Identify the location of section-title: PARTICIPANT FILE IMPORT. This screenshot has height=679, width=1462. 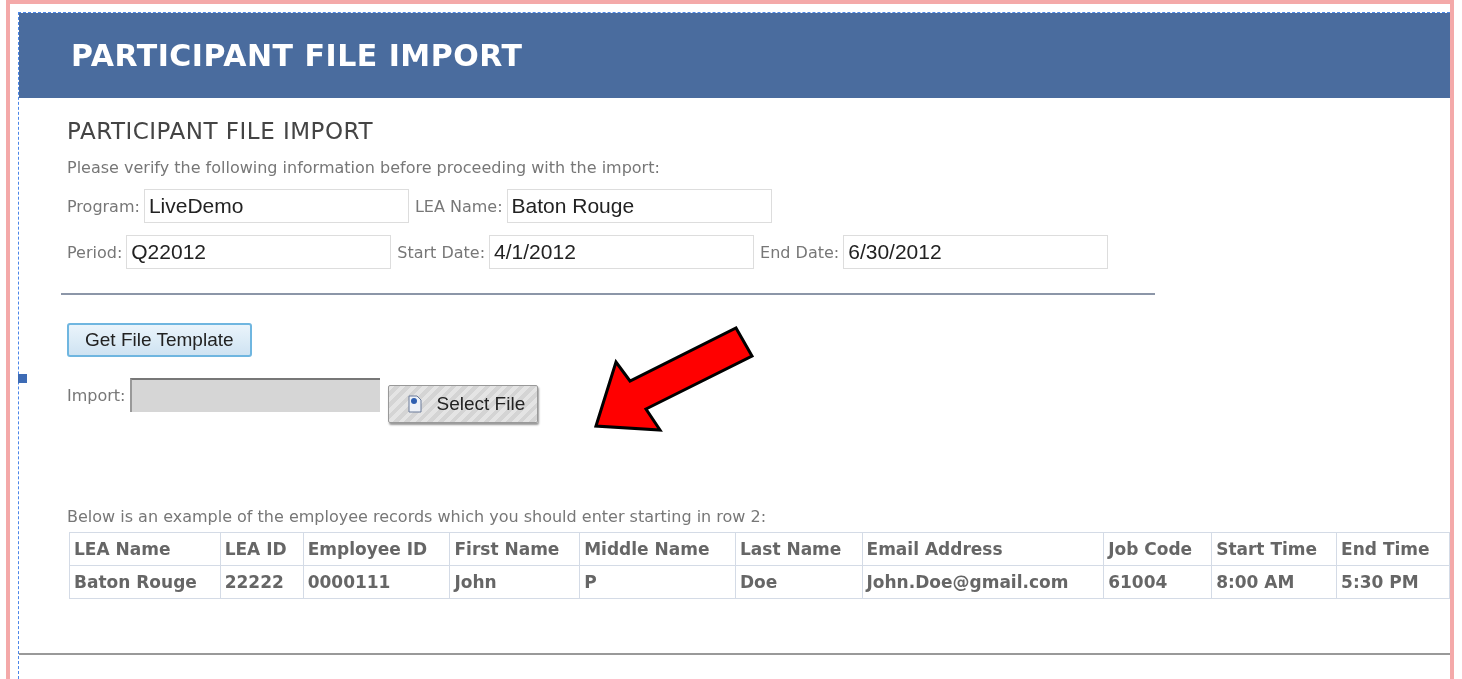
(220, 131).